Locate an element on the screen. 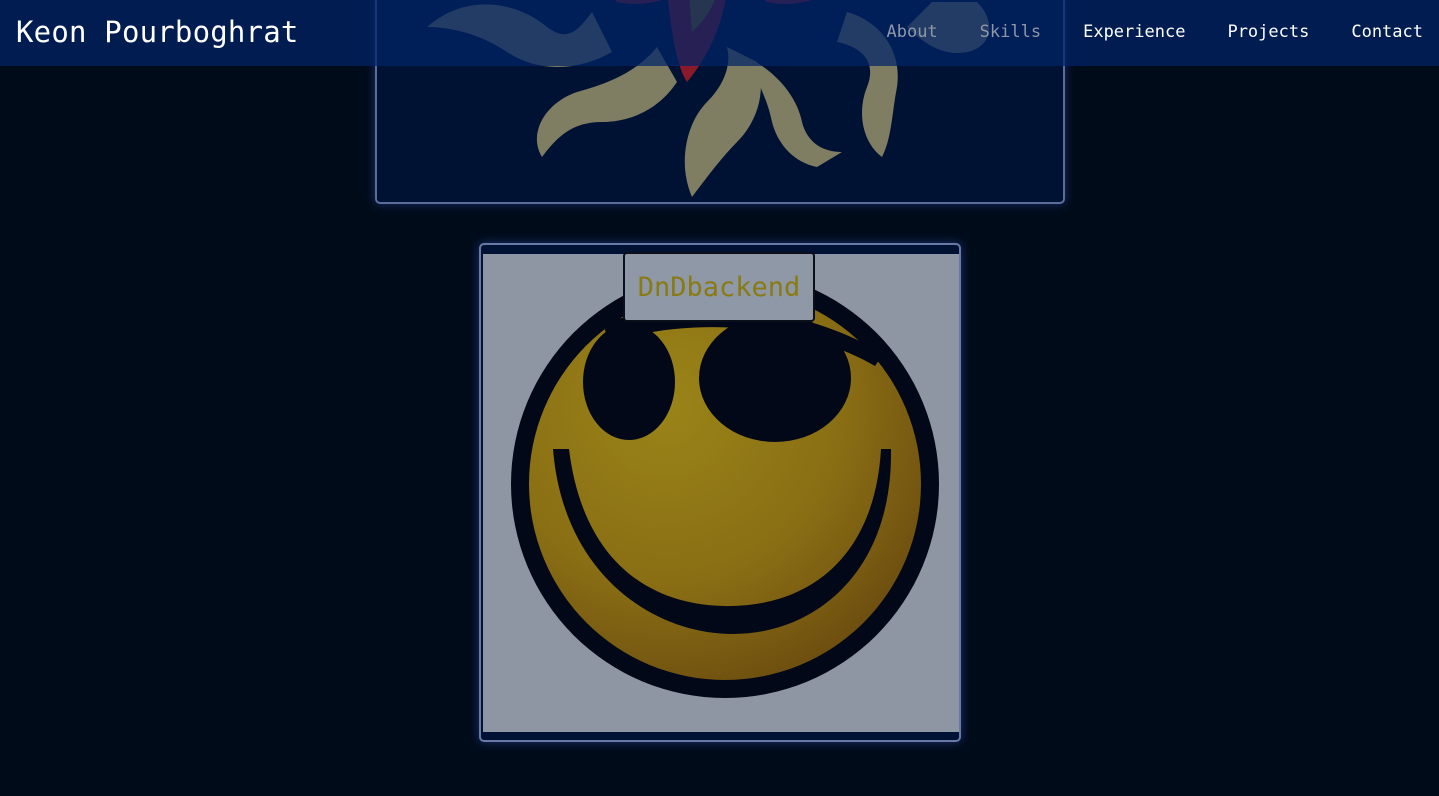 The height and width of the screenshot is (796, 1439). nav-link-experience: Experience is located at coordinates (1134, 32).